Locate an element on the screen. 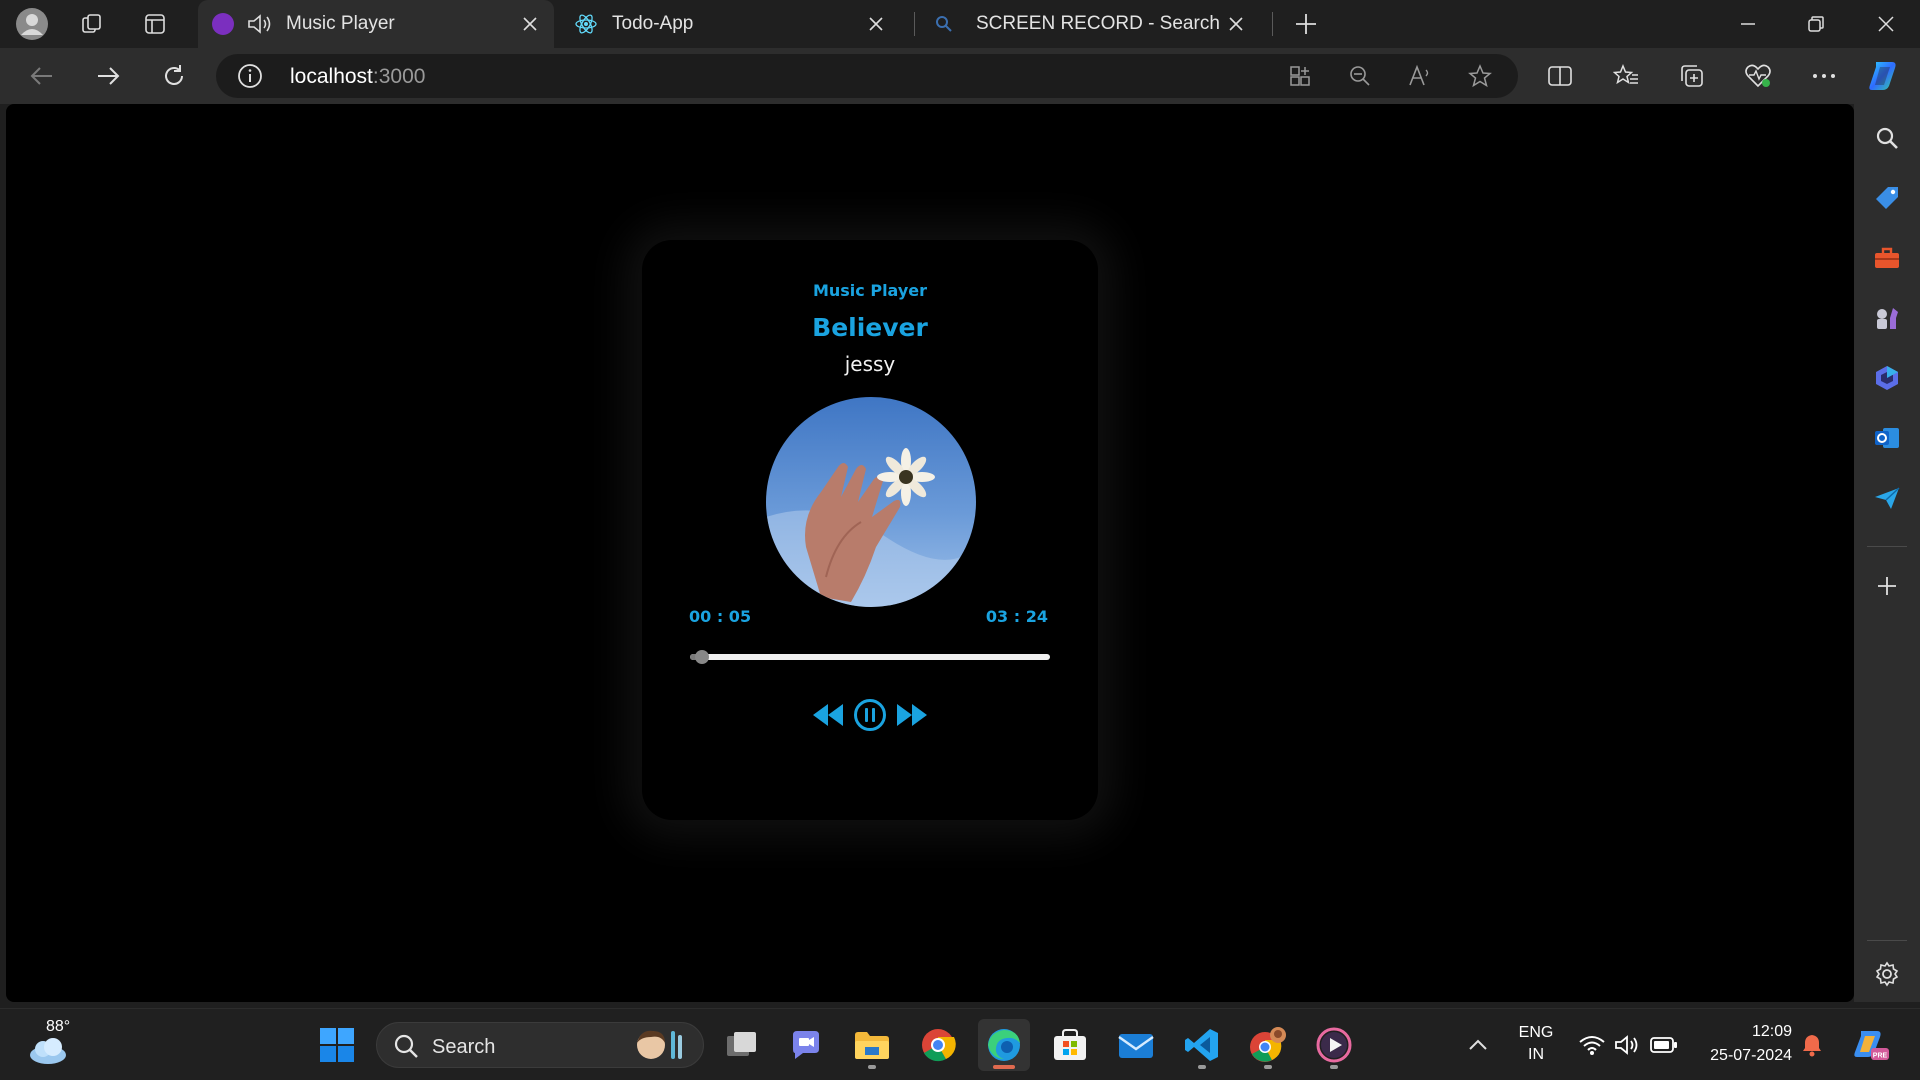 This screenshot has width=1920, height=1080. app-available-icon is located at coordinates (1300, 76).